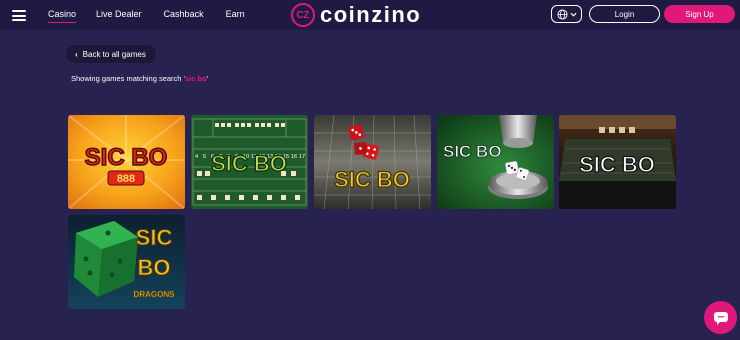  What do you see at coordinates (196, 78) in the screenshot?
I see `search-term: sic bo` at bounding box center [196, 78].